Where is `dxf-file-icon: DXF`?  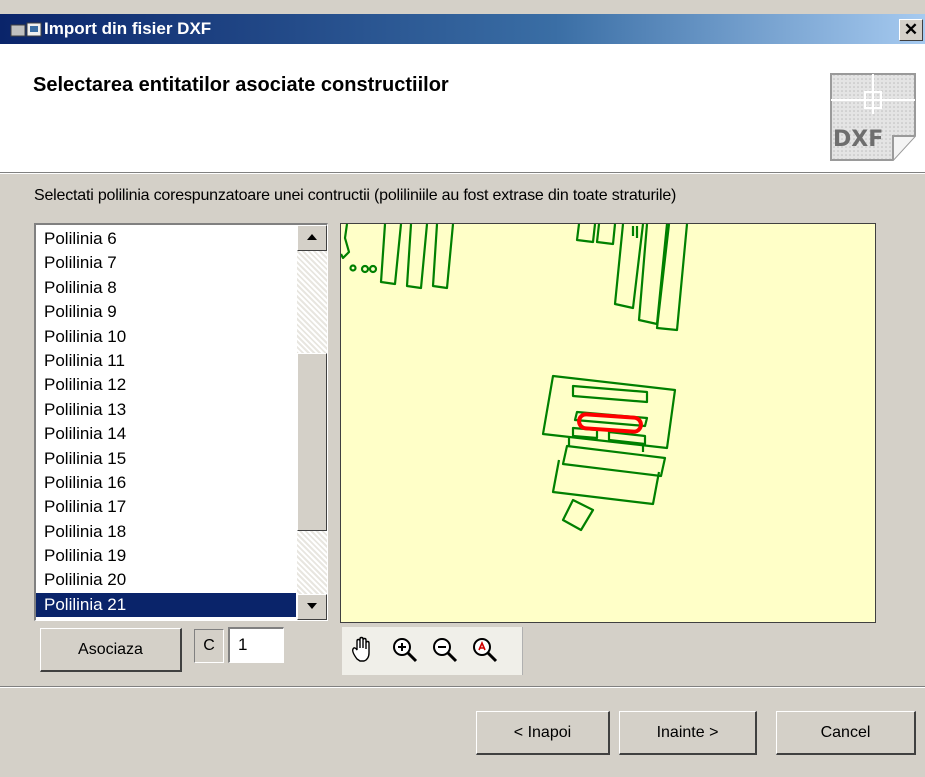
dxf-file-icon: DXF is located at coordinates (873, 117).